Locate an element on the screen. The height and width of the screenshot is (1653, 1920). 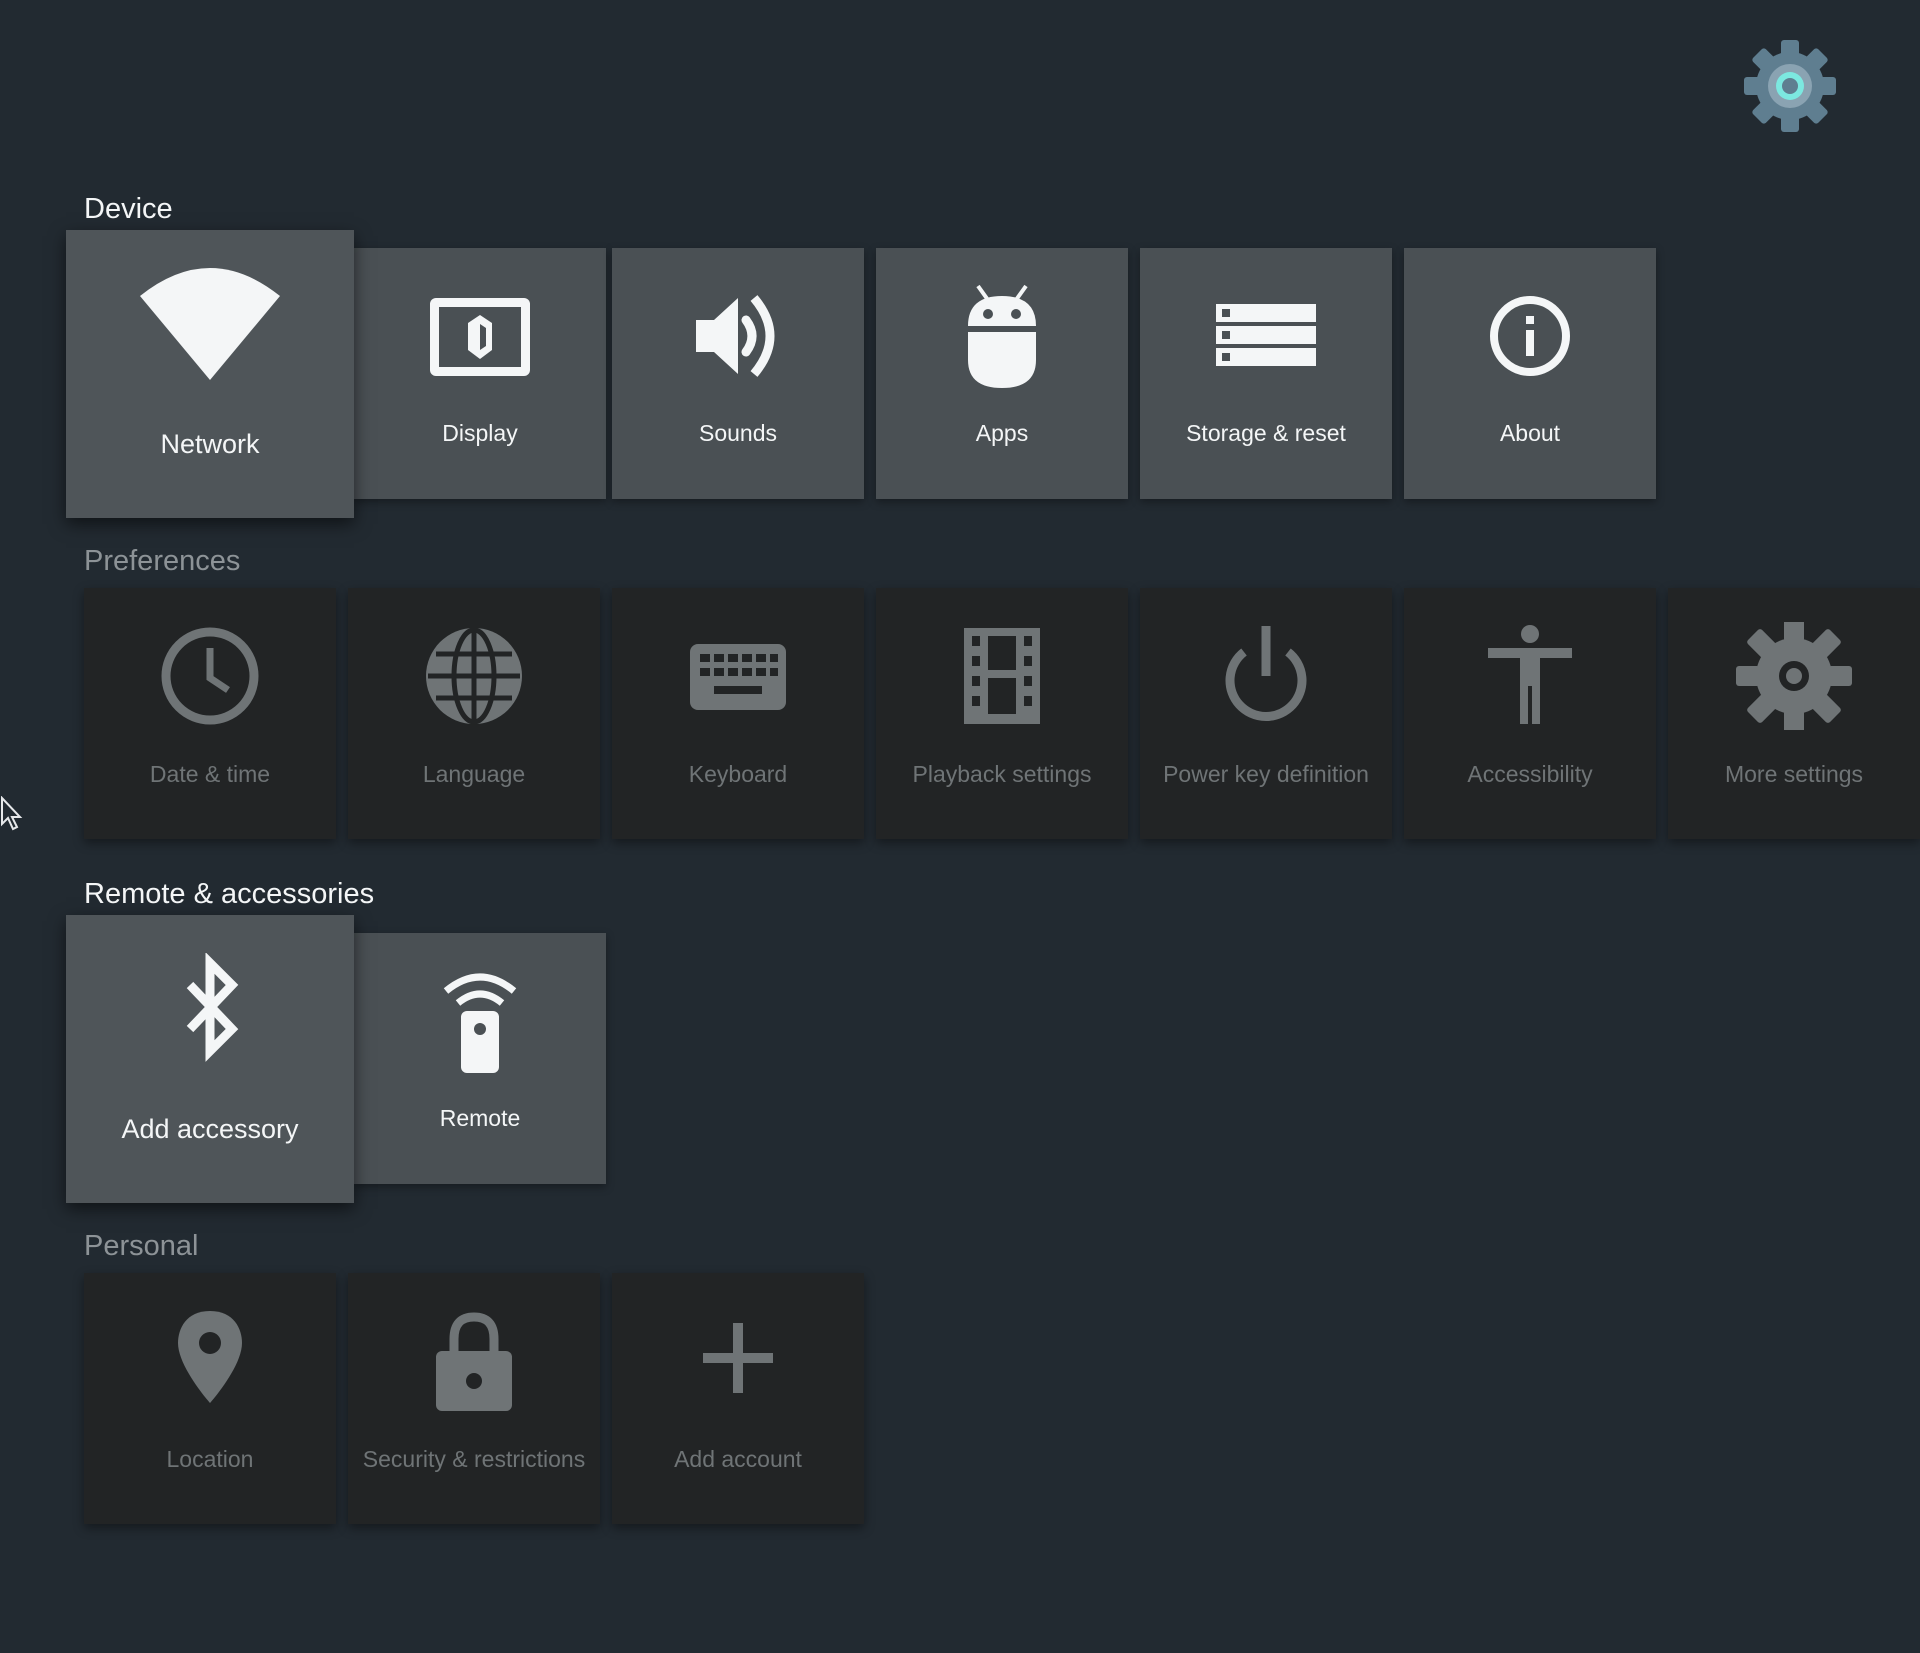
tile-display: Display is located at coordinates (480, 373).